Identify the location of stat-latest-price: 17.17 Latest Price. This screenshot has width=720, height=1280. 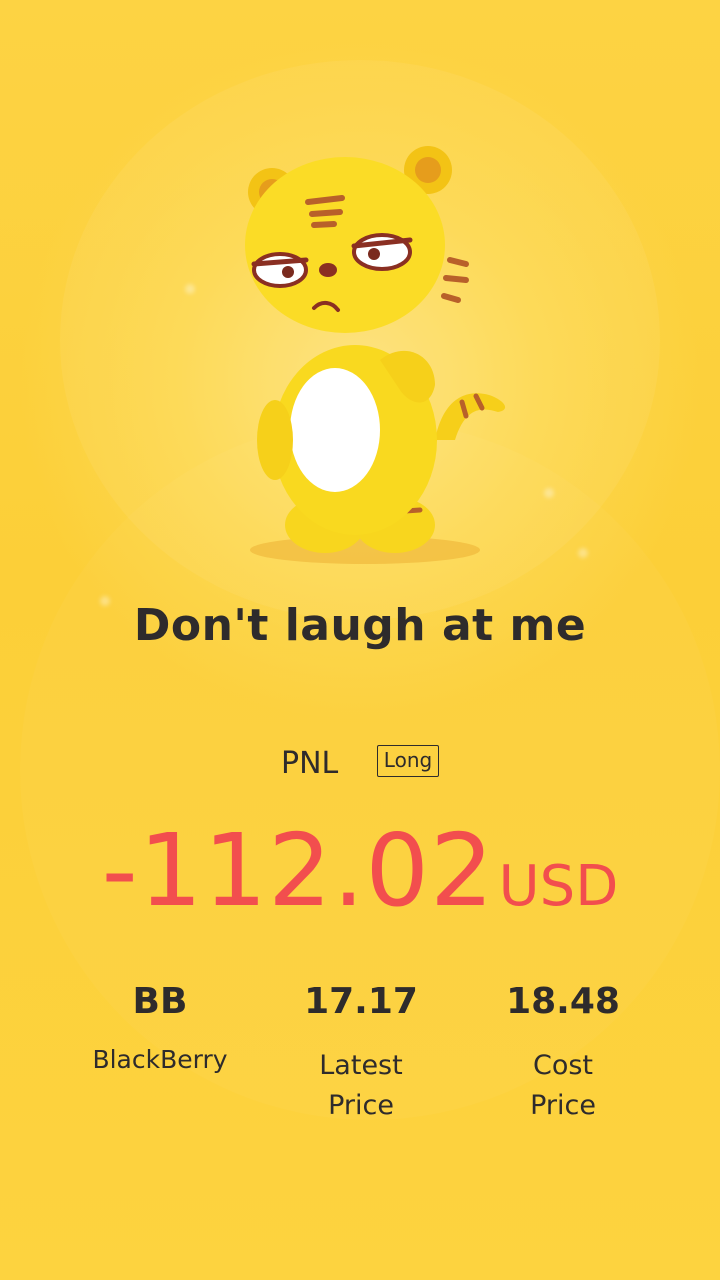
(361, 1052).